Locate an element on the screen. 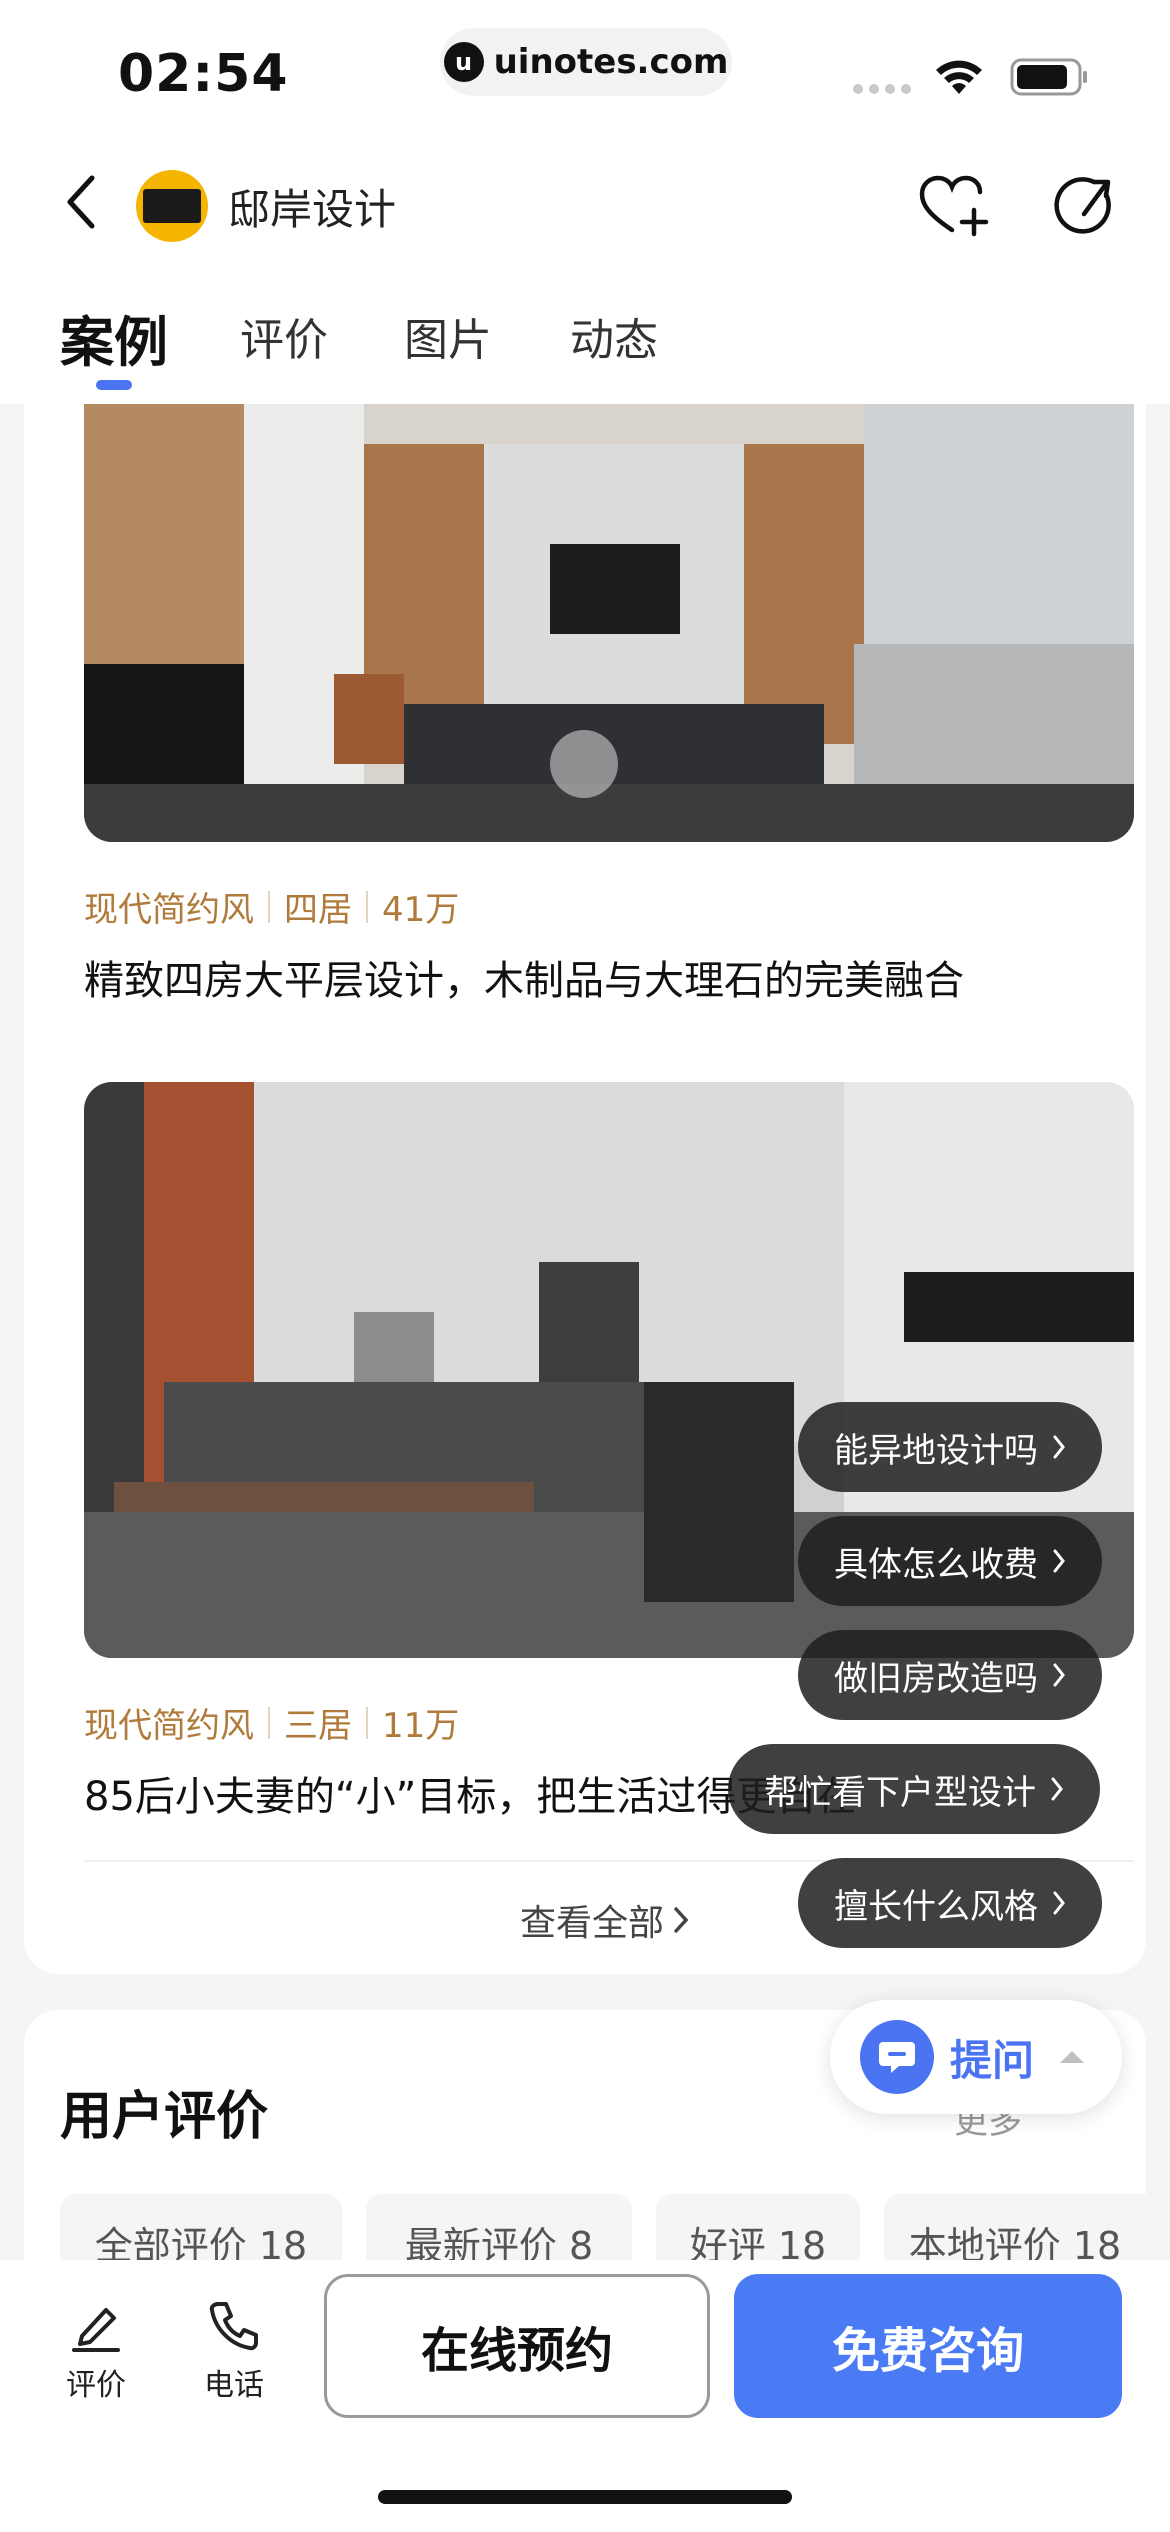  quick-question-3: 做旧房改造吗 is located at coordinates (950, 1675).